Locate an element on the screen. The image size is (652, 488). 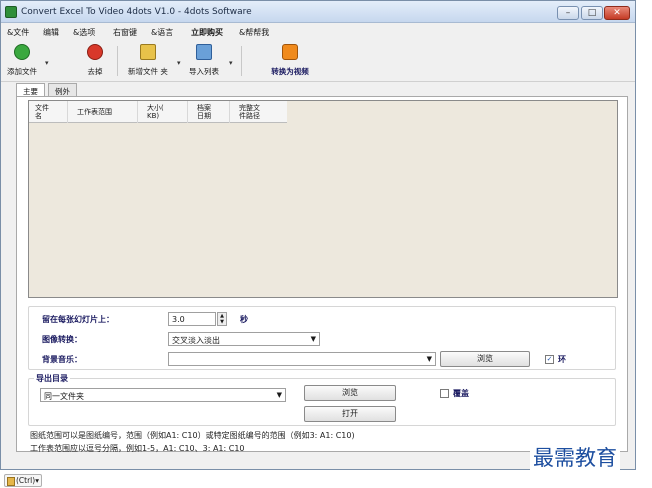
watermark-text: 最需教育 is located at coordinates (575, 457).